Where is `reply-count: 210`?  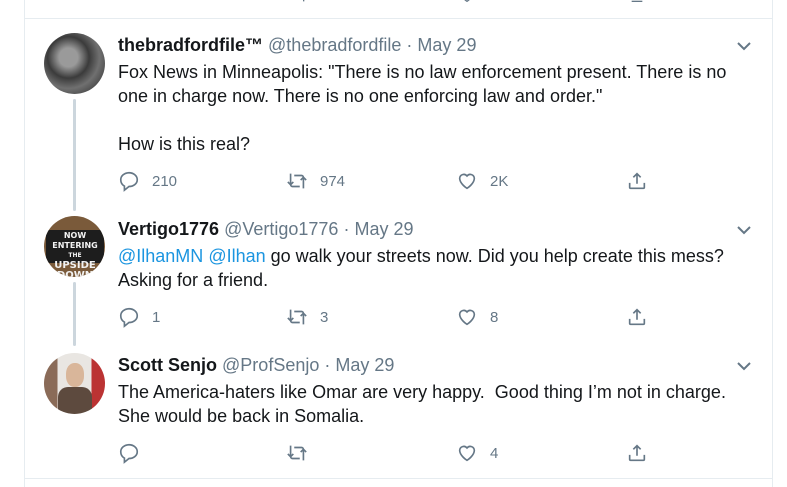 reply-count: 210 is located at coordinates (165, 181).